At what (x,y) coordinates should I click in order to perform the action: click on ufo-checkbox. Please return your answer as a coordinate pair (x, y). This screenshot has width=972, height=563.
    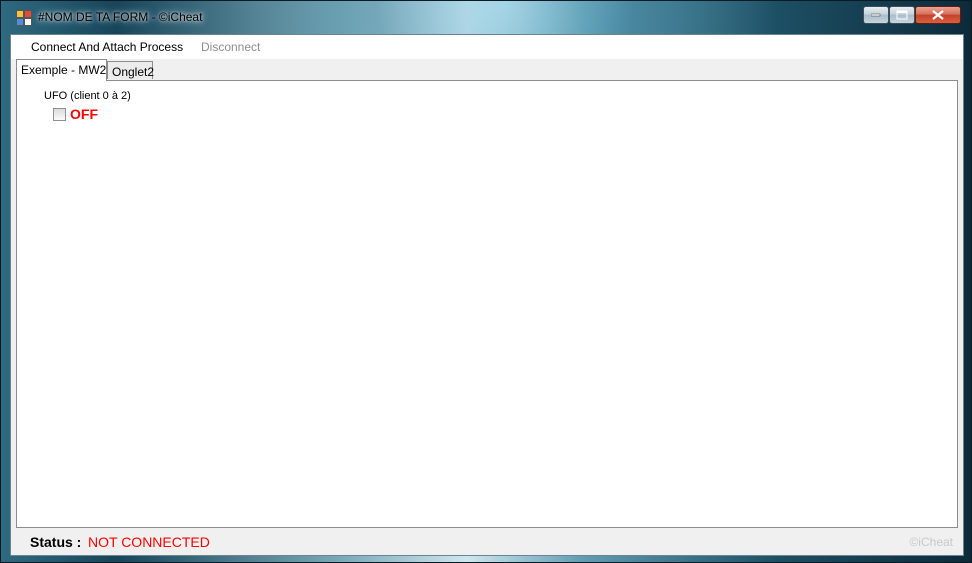
    Looking at the image, I should click on (59, 114).